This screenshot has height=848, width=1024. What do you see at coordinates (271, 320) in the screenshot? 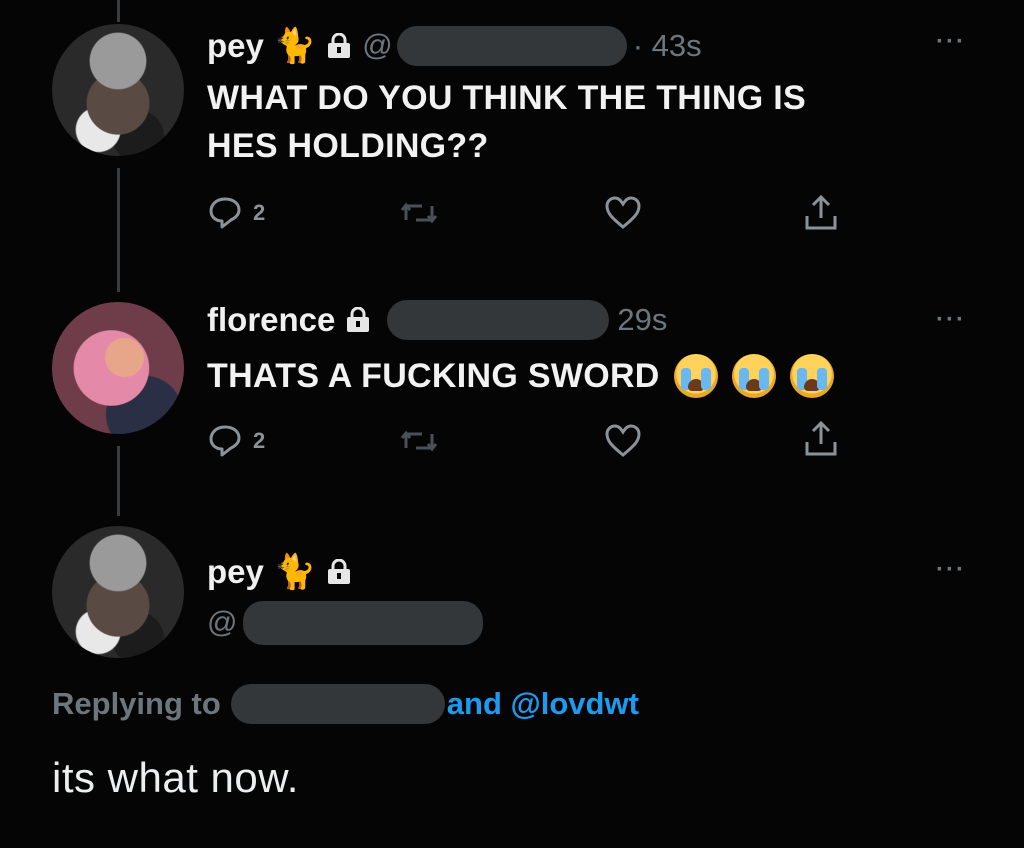
I see `display-name: florence` at bounding box center [271, 320].